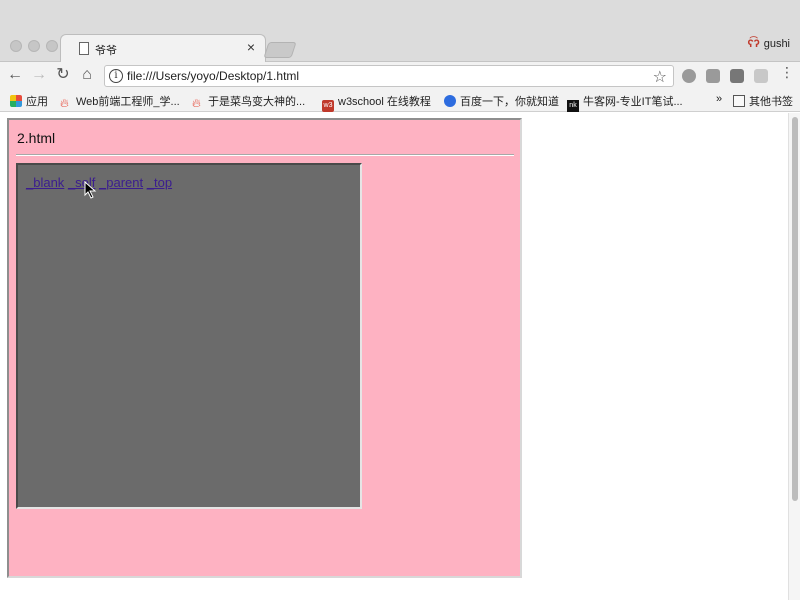 The width and height of the screenshot is (800, 600). Describe the element at coordinates (763, 101) in the screenshot. I see `other-bookmarks-folder: 其他书签` at that location.